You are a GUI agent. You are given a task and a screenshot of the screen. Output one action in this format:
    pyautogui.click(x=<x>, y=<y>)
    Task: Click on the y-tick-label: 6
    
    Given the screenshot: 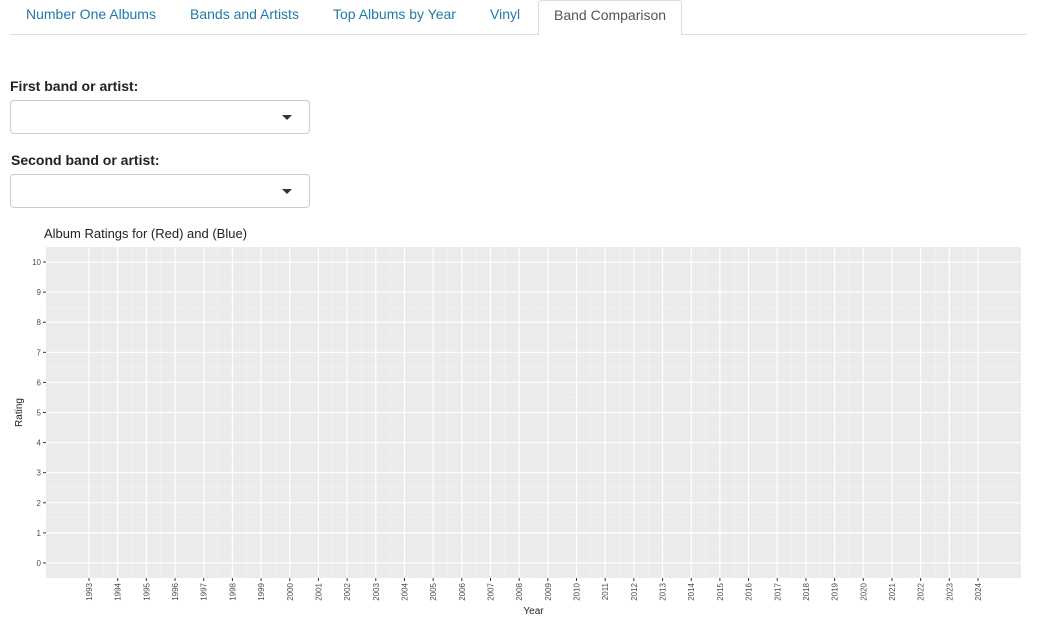 What is the action you would take?
    pyautogui.click(x=39, y=382)
    